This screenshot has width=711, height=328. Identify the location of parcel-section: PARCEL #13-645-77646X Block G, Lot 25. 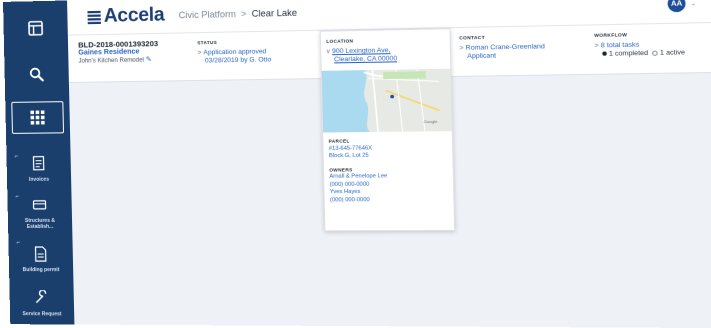
(387, 146).